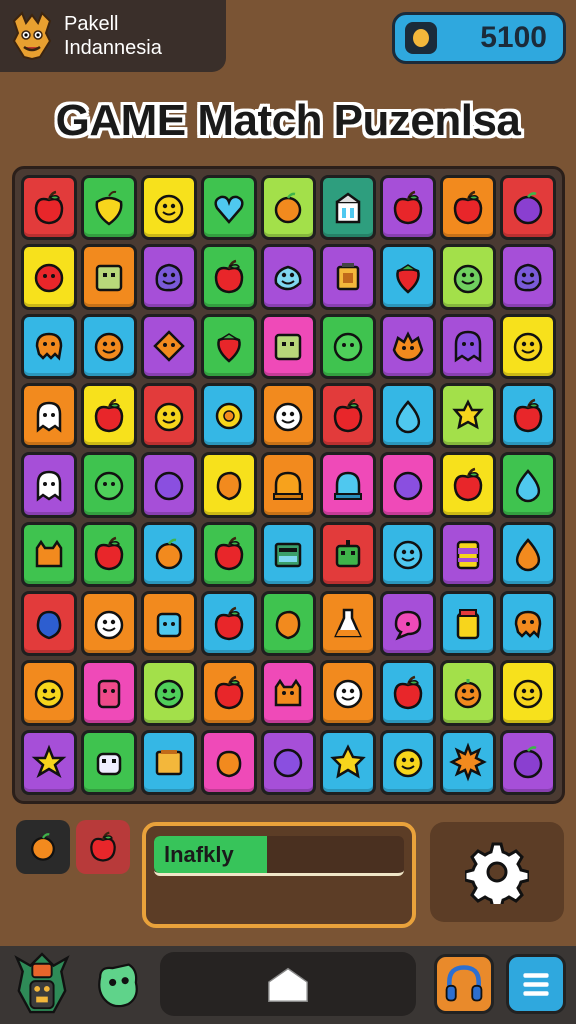  I want to click on reserve-slot-orange, so click(43, 847).